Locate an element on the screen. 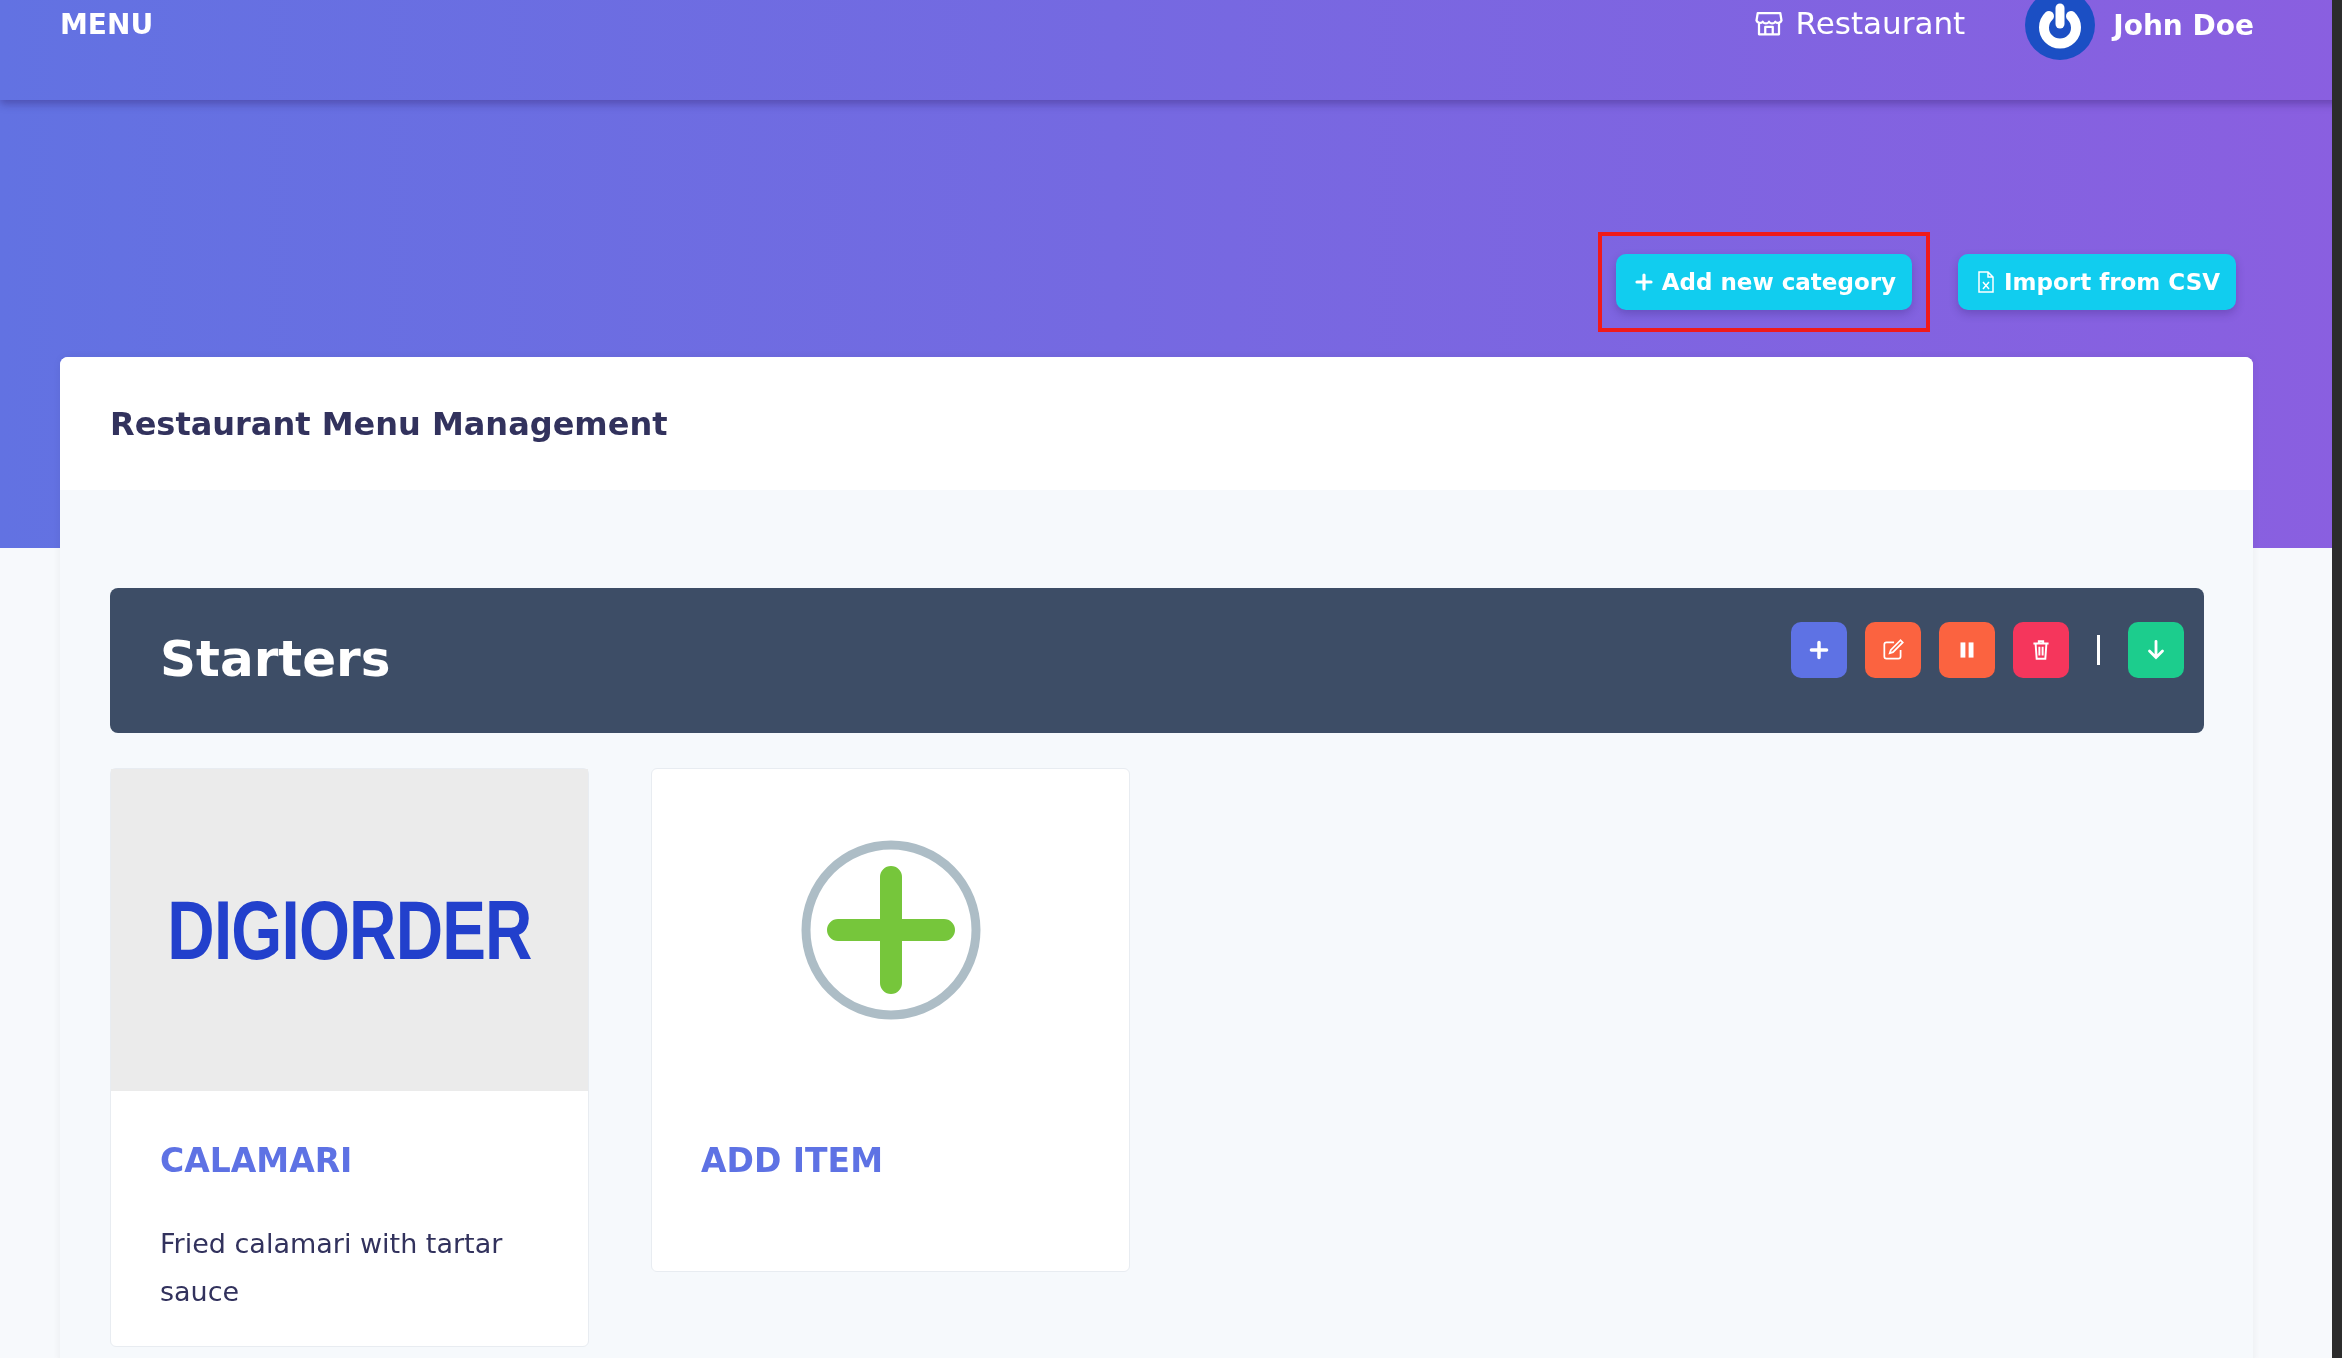 This screenshot has width=2342, height=1358. pause-button is located at coordinates (1967, 650).